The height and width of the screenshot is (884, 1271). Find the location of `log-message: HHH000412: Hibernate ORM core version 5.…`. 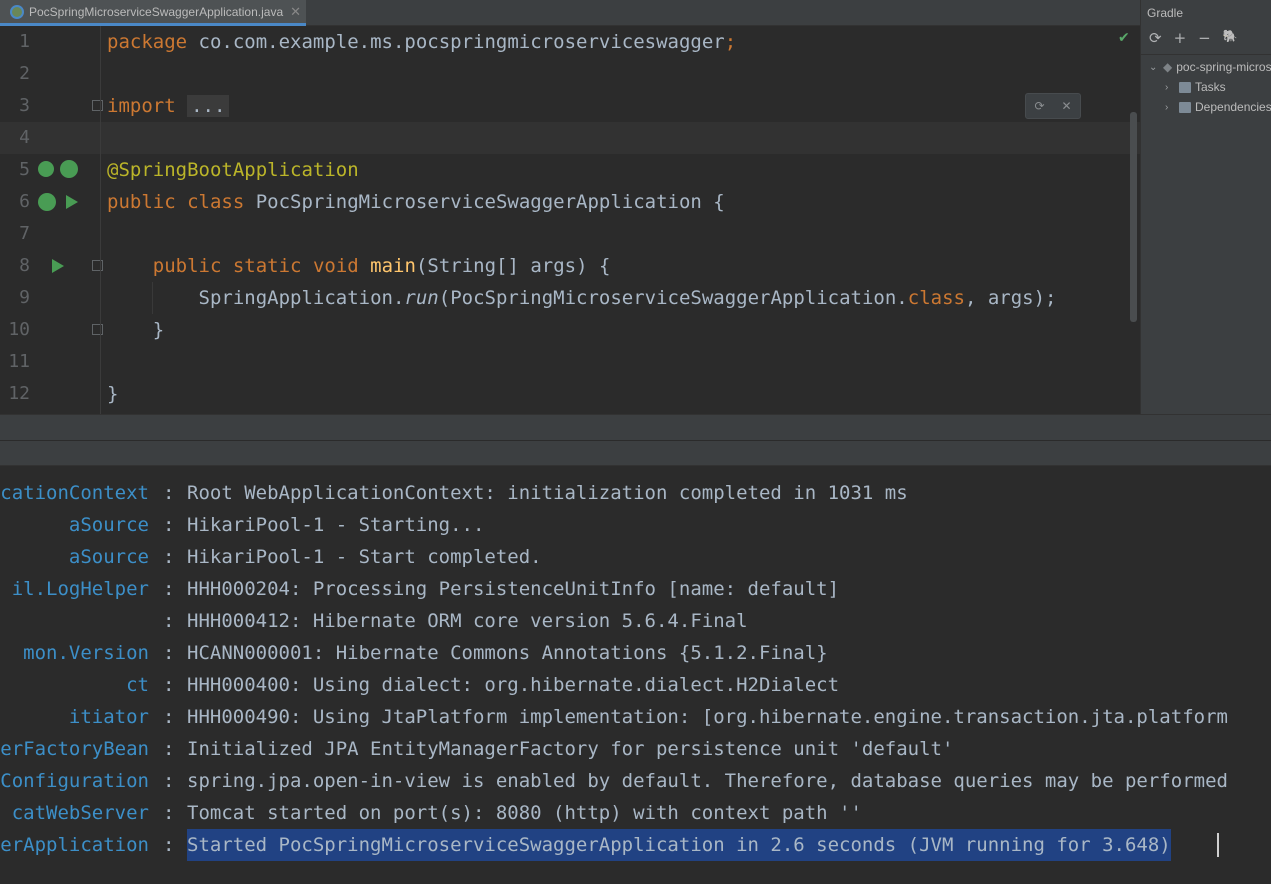

log-message: HHH000412: Hibernate ORM core version 5.… is located at coordinates (467, 621).